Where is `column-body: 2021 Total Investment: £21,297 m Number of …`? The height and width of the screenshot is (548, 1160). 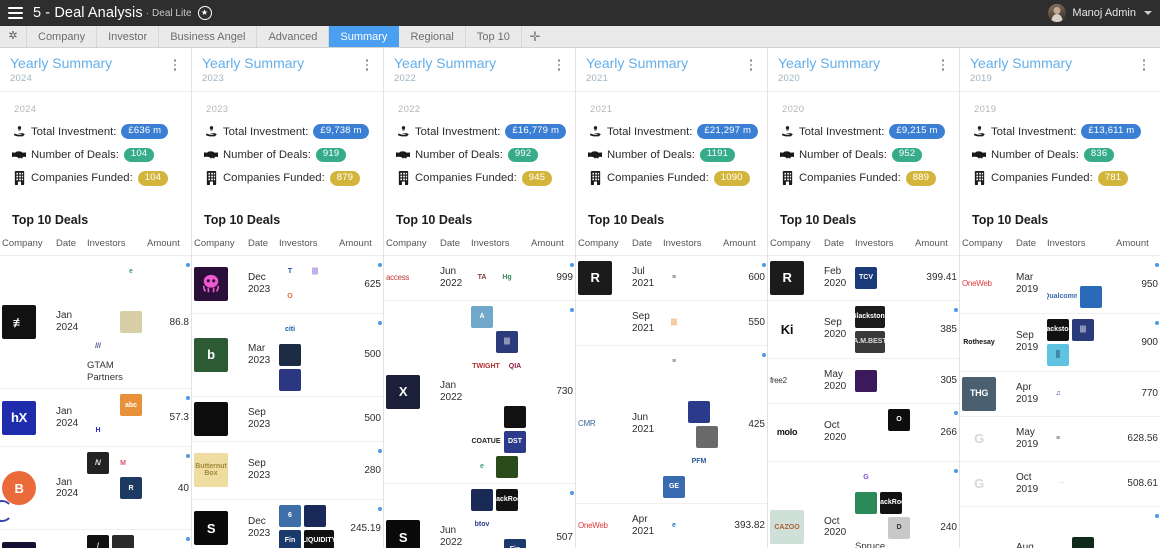
column-body: 2021 Total Investment: £21,297 m Number of … is located at coordinates (671, 320).